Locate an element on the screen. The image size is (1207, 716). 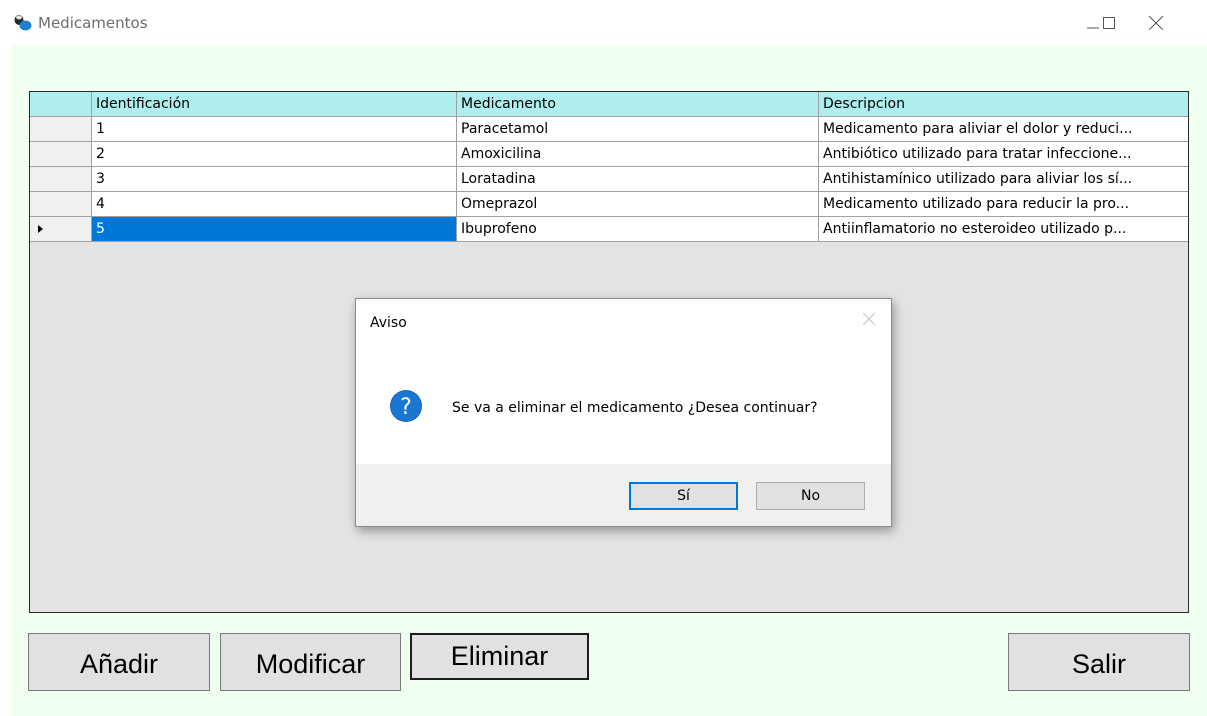
no-button: No is located at coordinates (810, 496).